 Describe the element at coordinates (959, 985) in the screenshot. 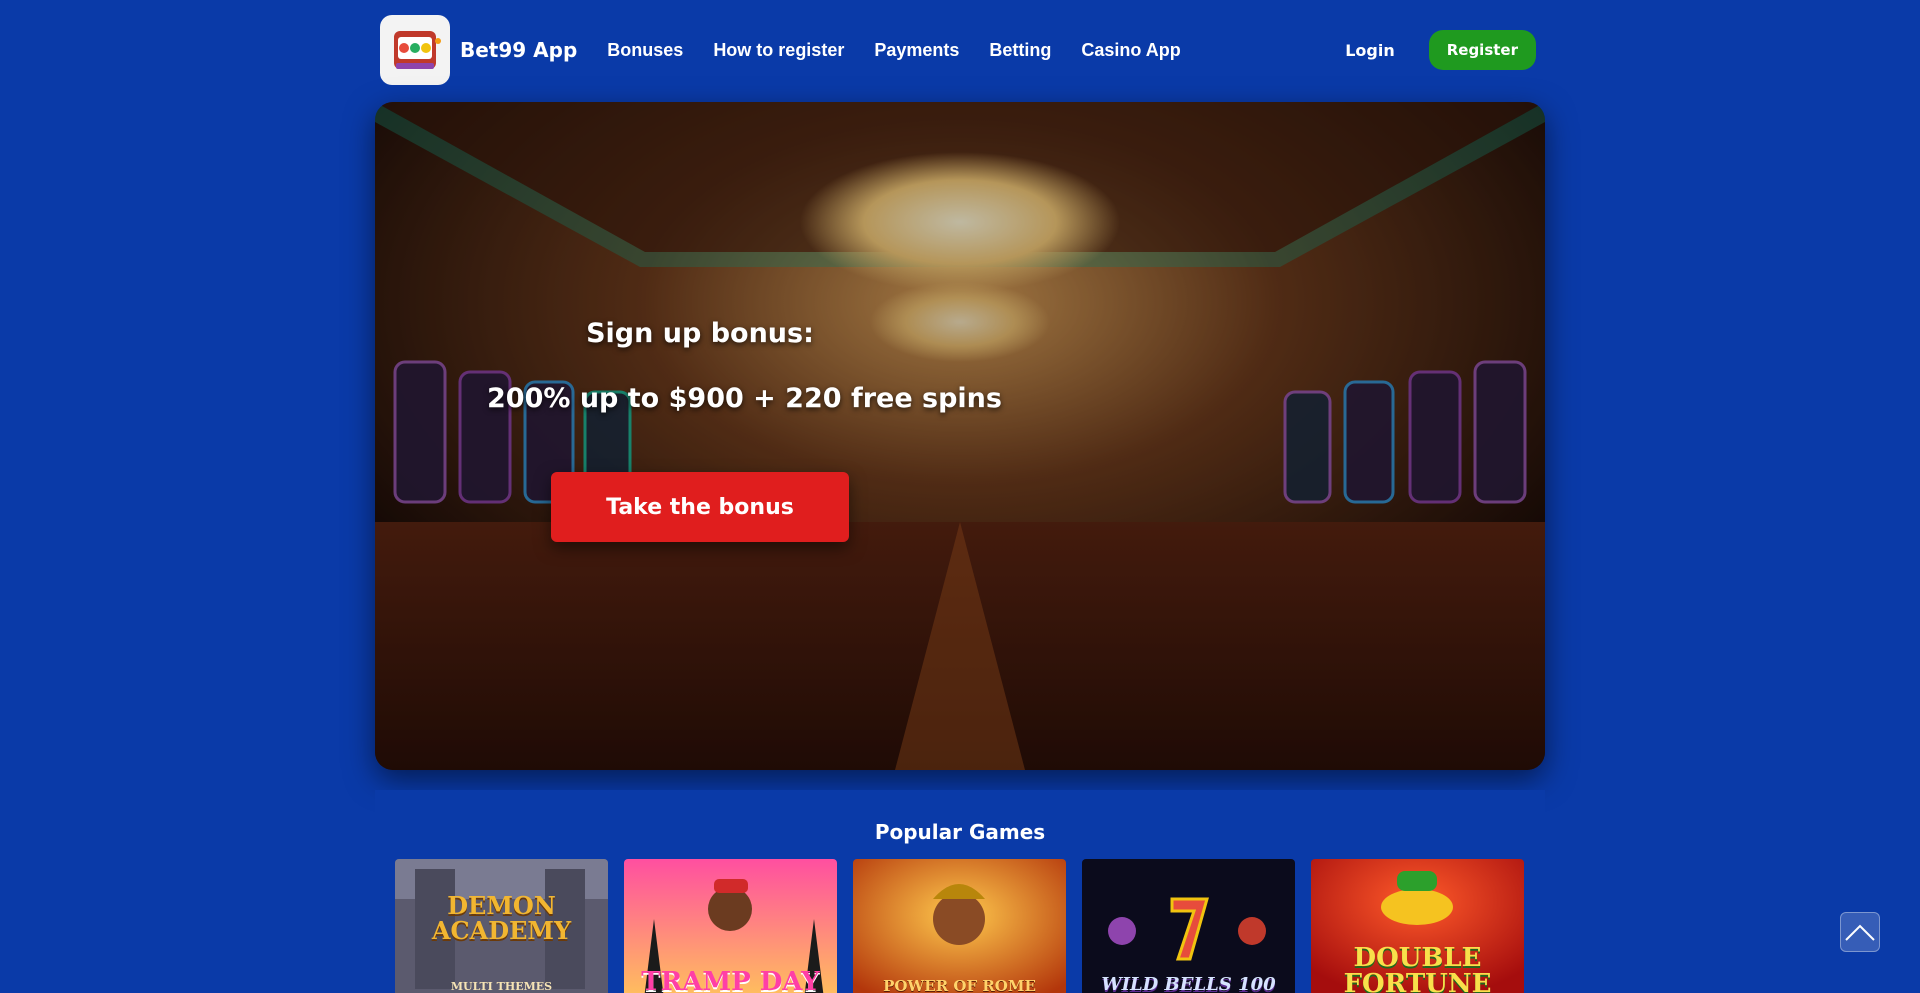

I see `game-title: POWER OF ROME` at that location.